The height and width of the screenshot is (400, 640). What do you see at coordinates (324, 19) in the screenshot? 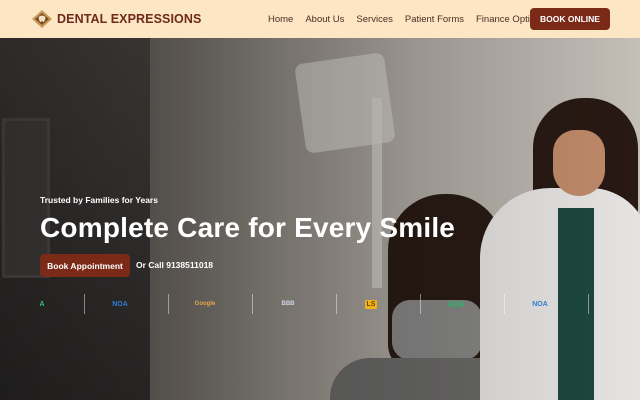
I see `nav-about-us: About Us` at bounding box center [324, 19].